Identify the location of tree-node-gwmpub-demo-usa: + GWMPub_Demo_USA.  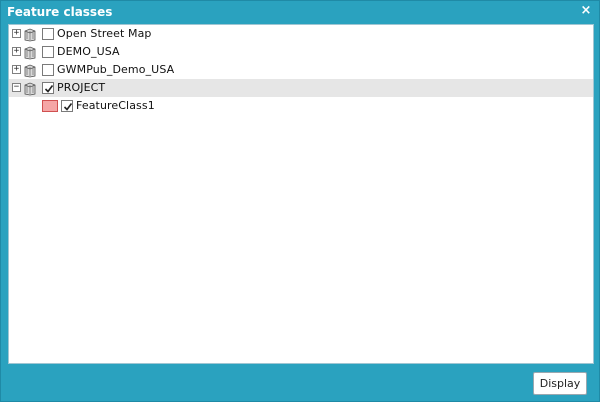
(301, 70).